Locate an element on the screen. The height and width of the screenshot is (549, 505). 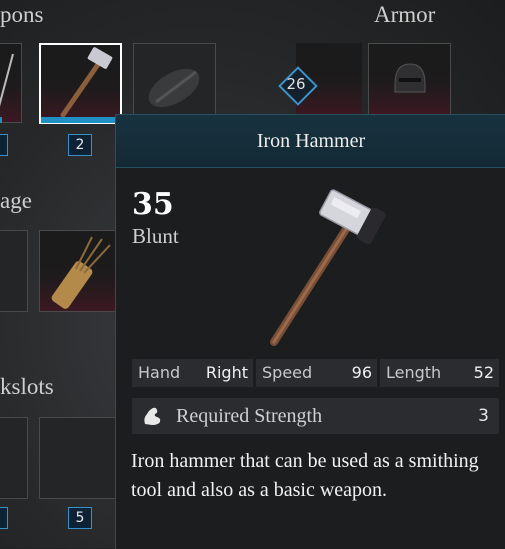
stat-length: Length 52 is located at coordinates (439, 373).